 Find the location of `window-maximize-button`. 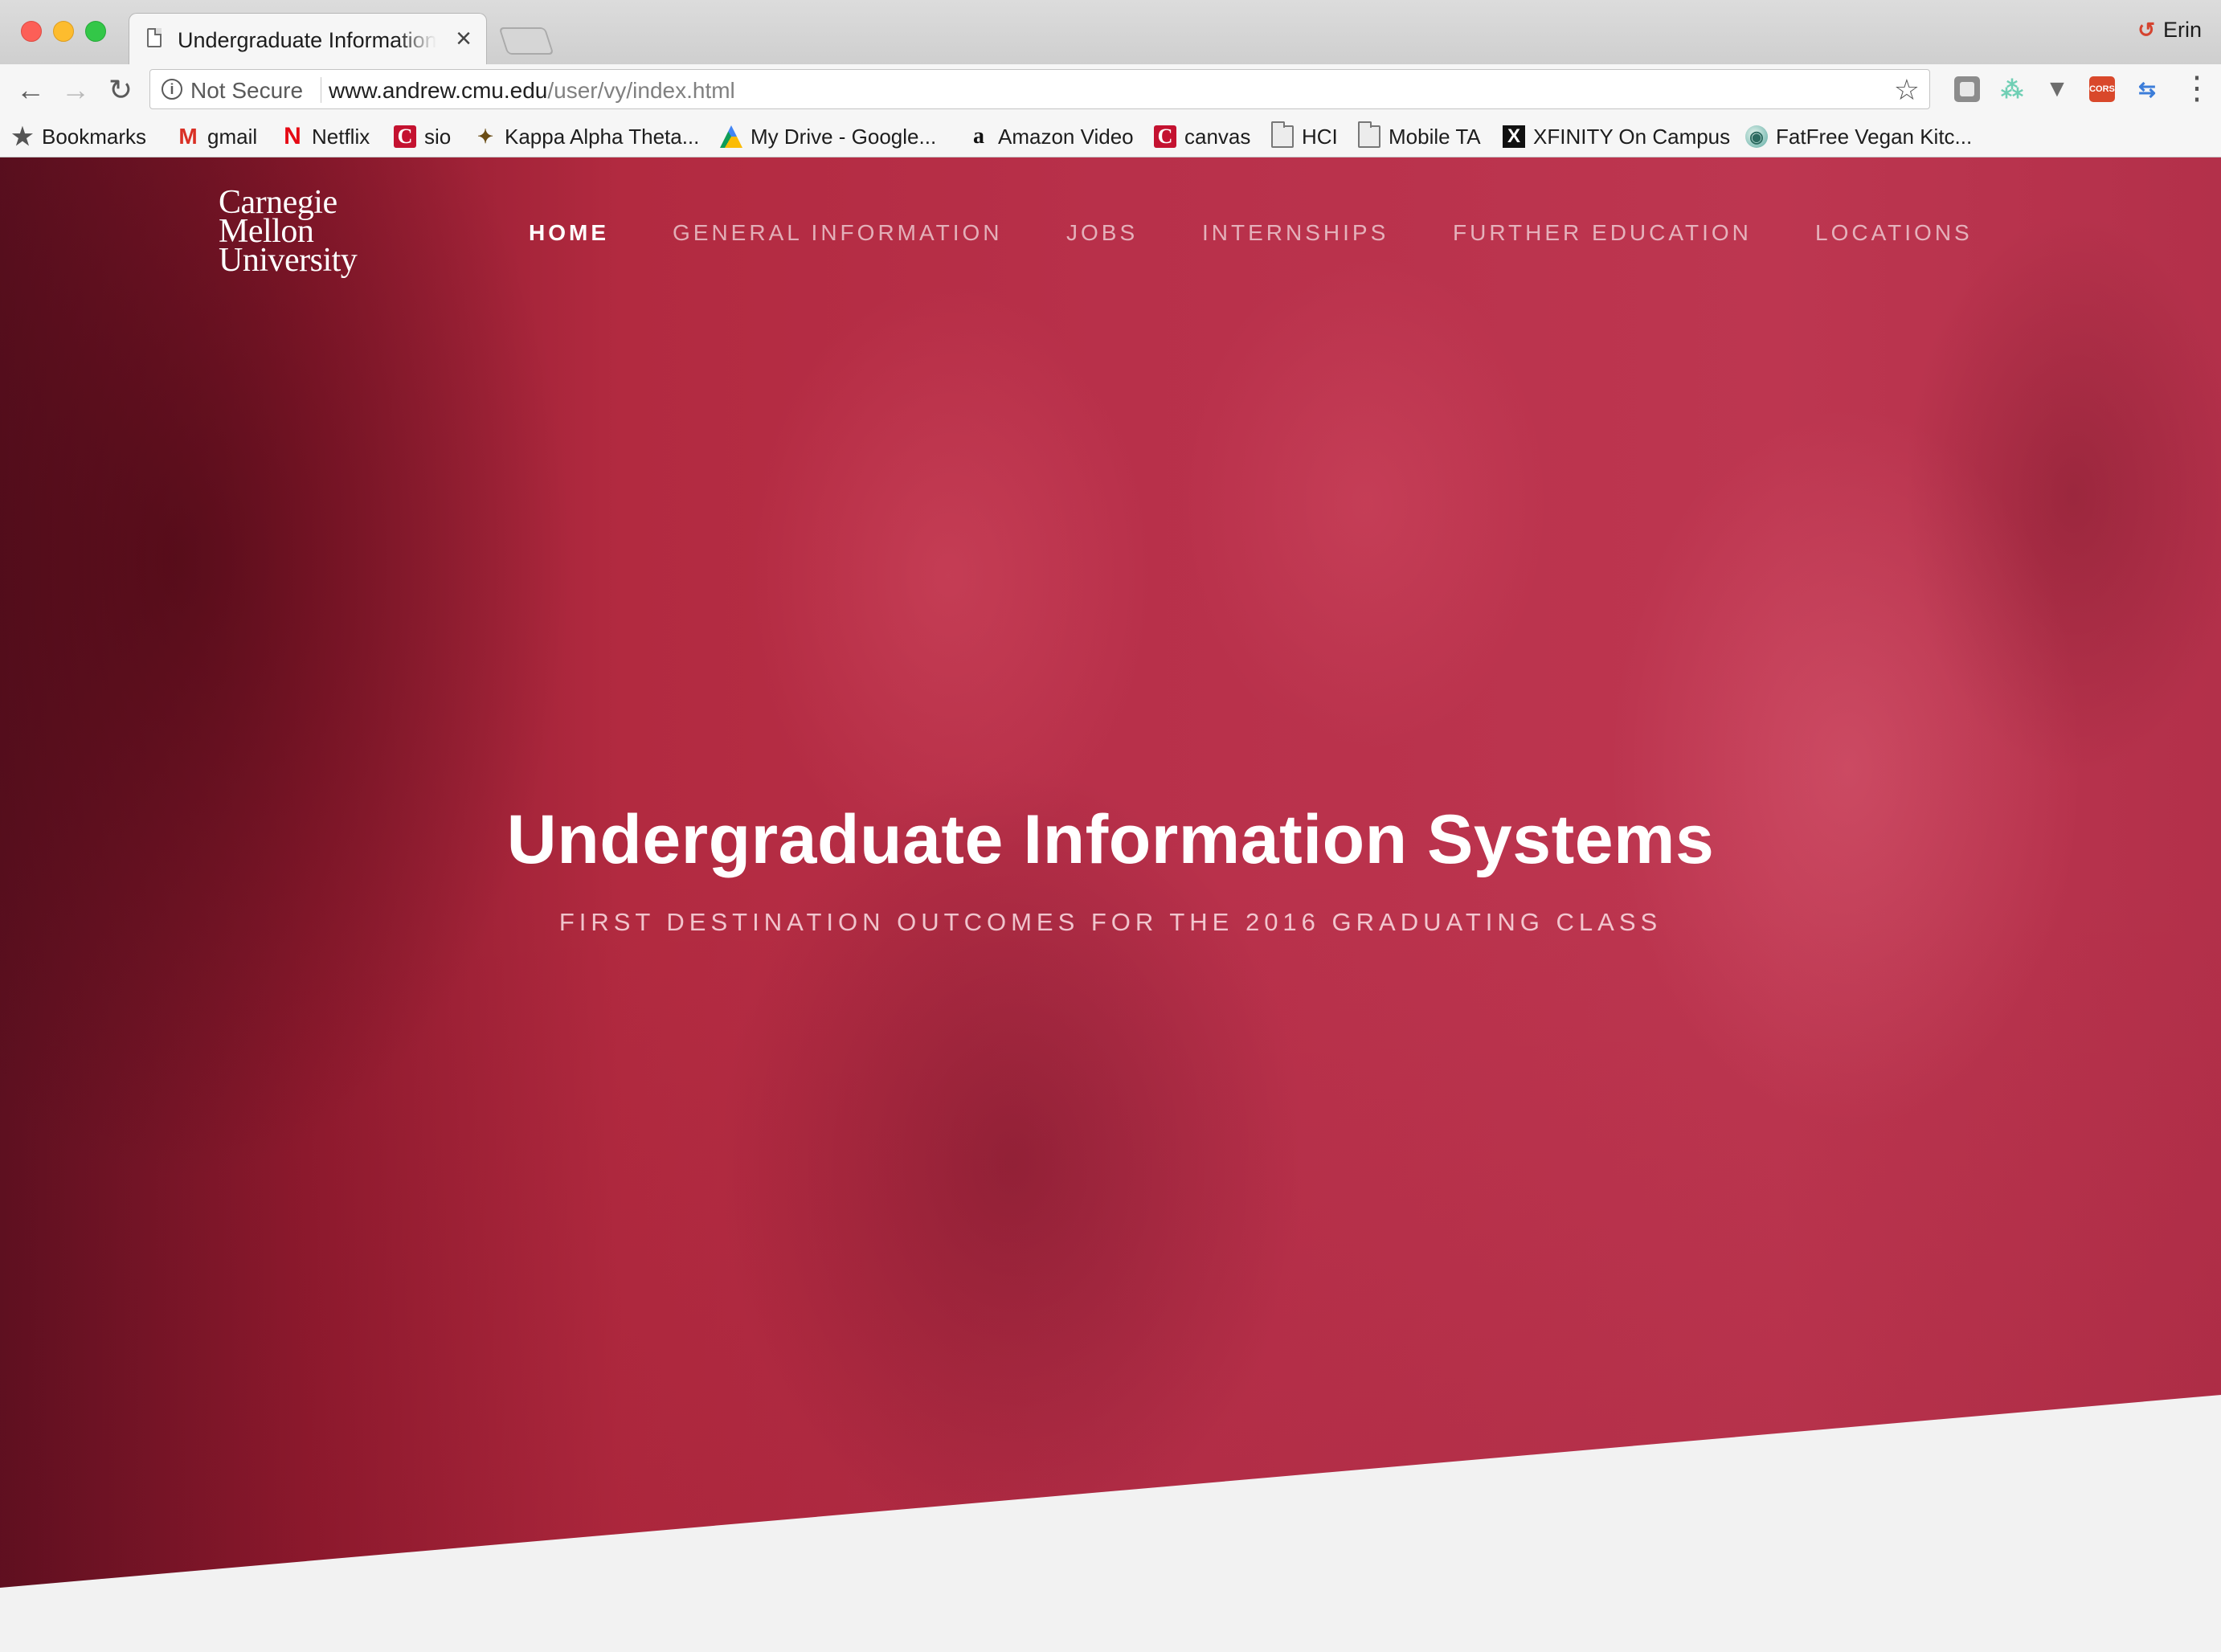

window-maximize-button is located at coordinates (95, 32).